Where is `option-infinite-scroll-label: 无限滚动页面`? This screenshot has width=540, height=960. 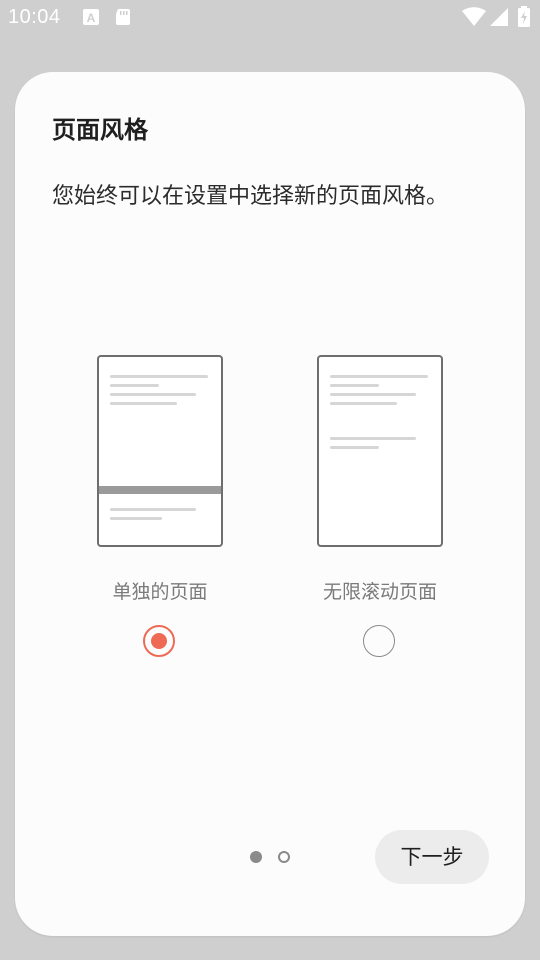 option-infinite-scroll-label: 无限滚动页面 is located at coordinates (379, 592).